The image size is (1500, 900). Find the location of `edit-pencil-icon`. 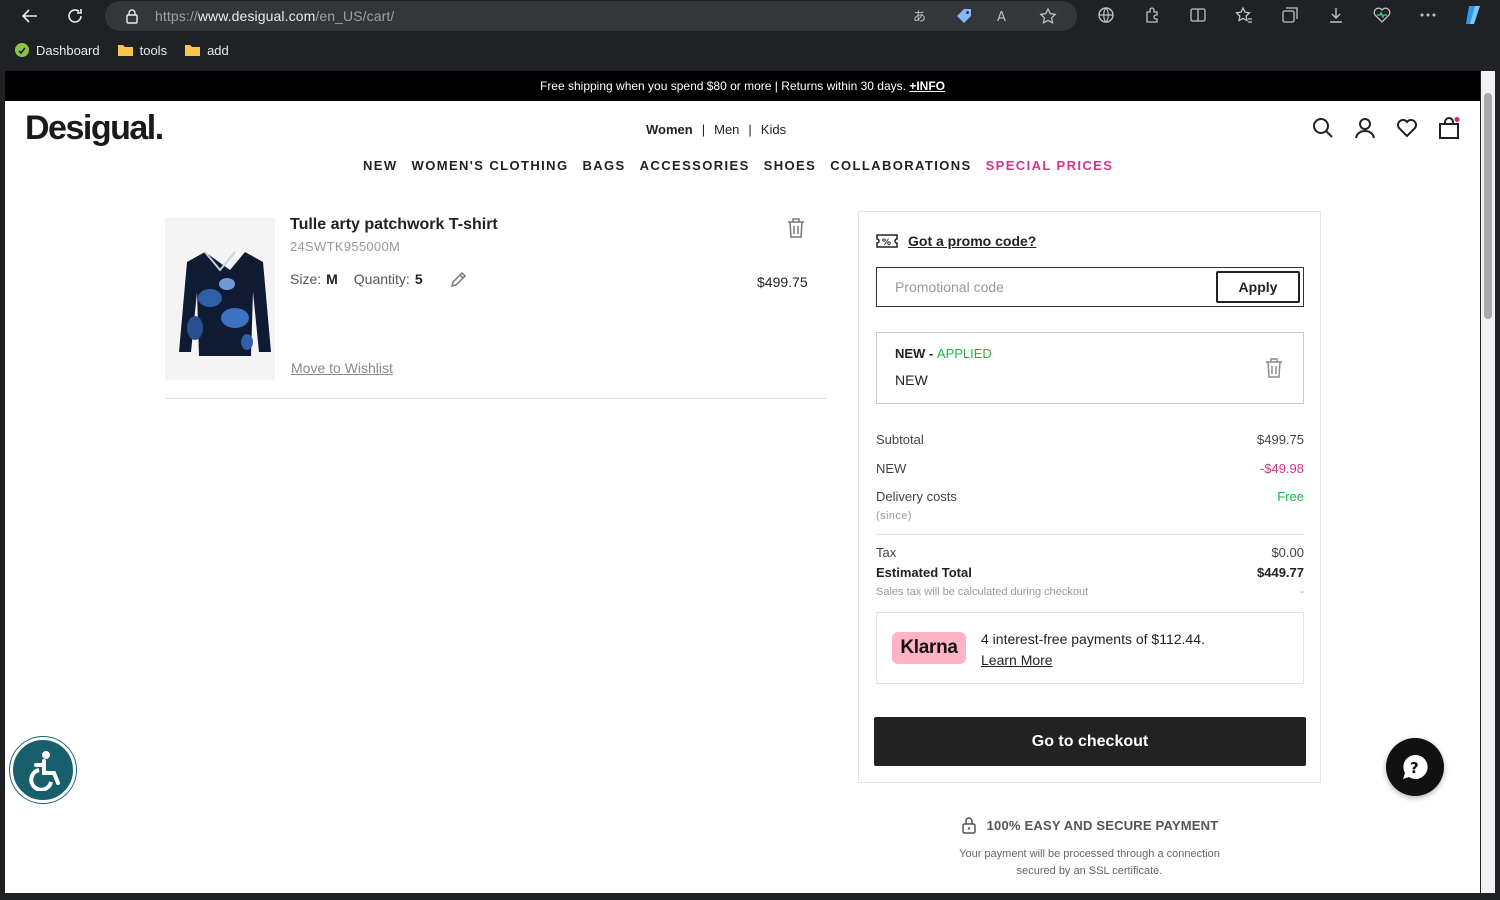

edit-pencil-icon is located at coordinates (459, 281).